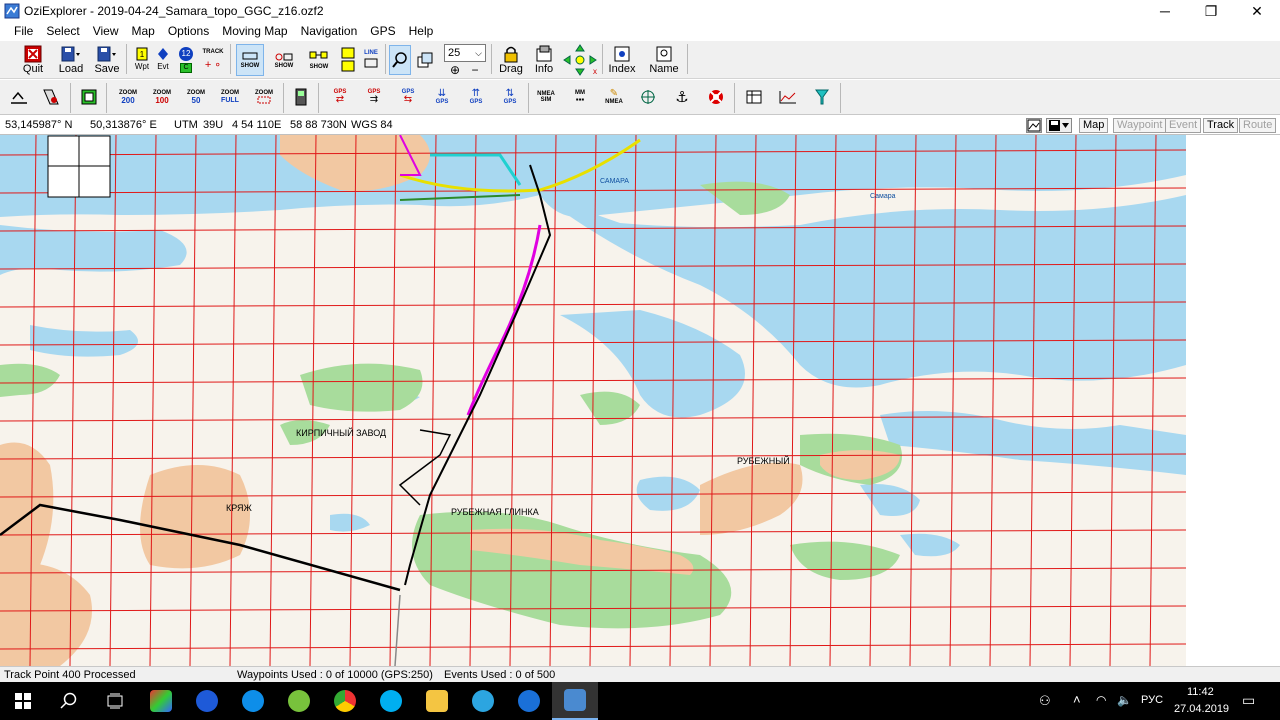 The height and width of the screenshot is (720, 1280). I want to click on show-route-button: SHOW, so click(319, 60).